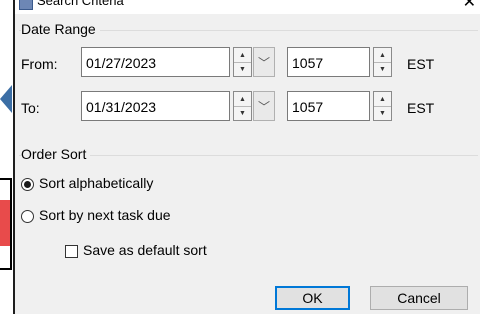 This screenshot has width=480, height=314. I want to click on to-date-spinner: ▲ ▼, so click(242, 106).